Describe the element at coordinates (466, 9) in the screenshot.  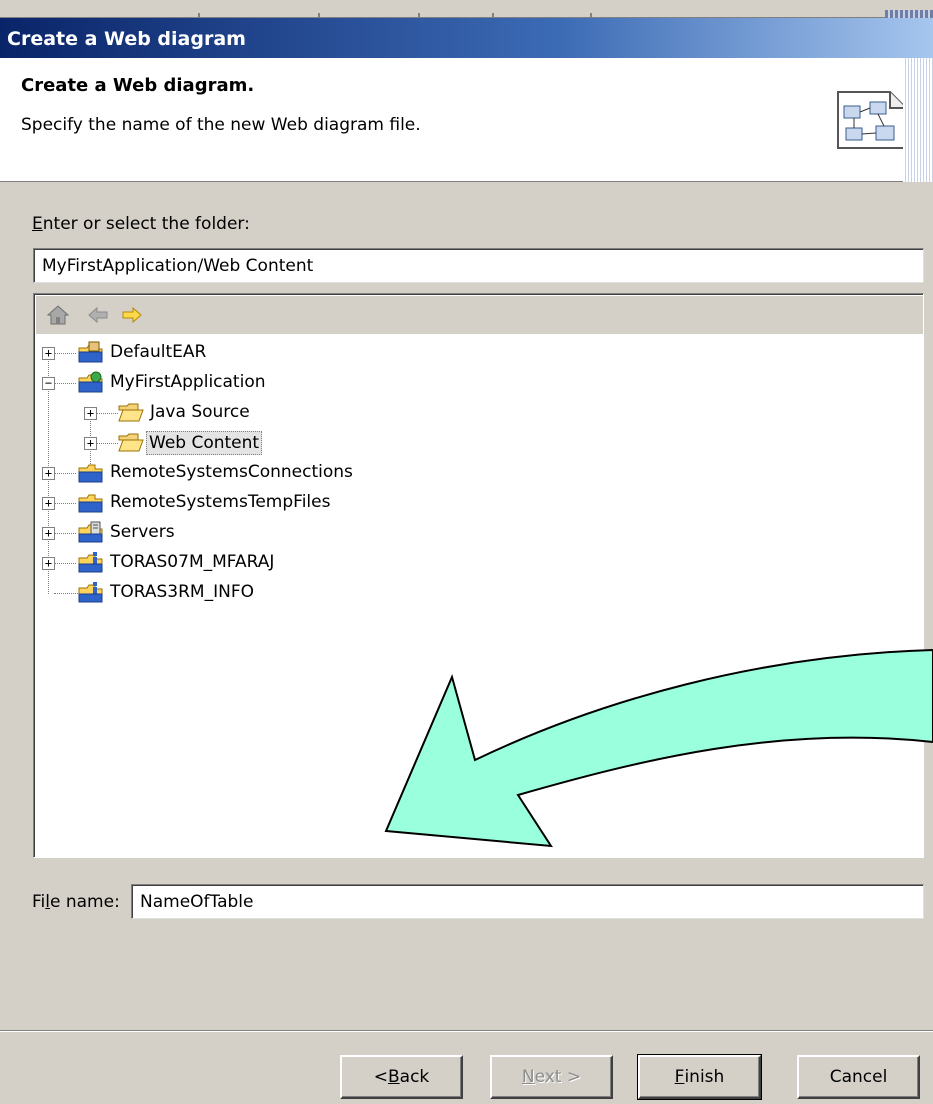
I see `background-window-strip` at that location.